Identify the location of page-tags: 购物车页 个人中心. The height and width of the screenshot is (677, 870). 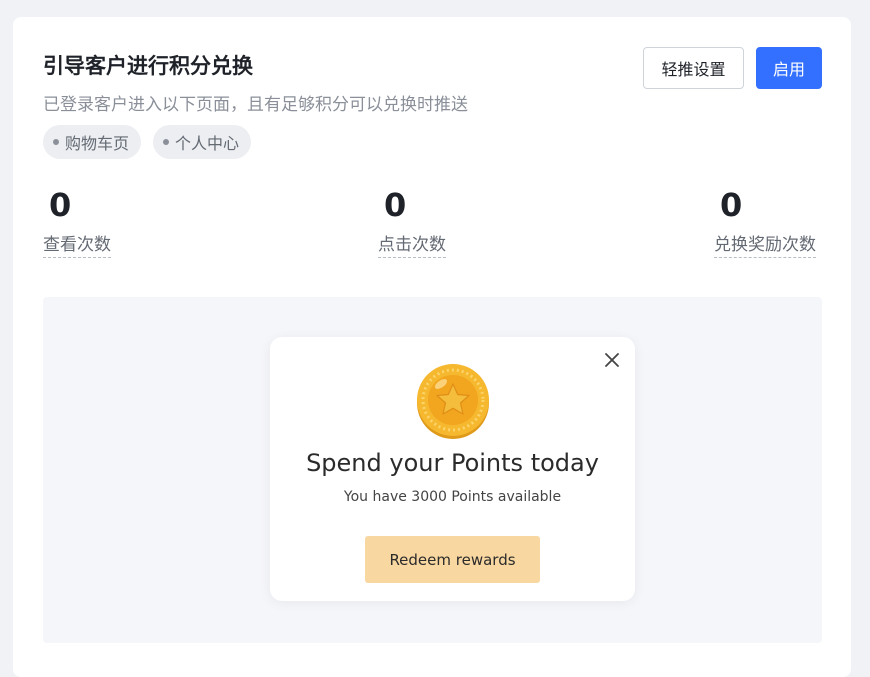
(147, 142).